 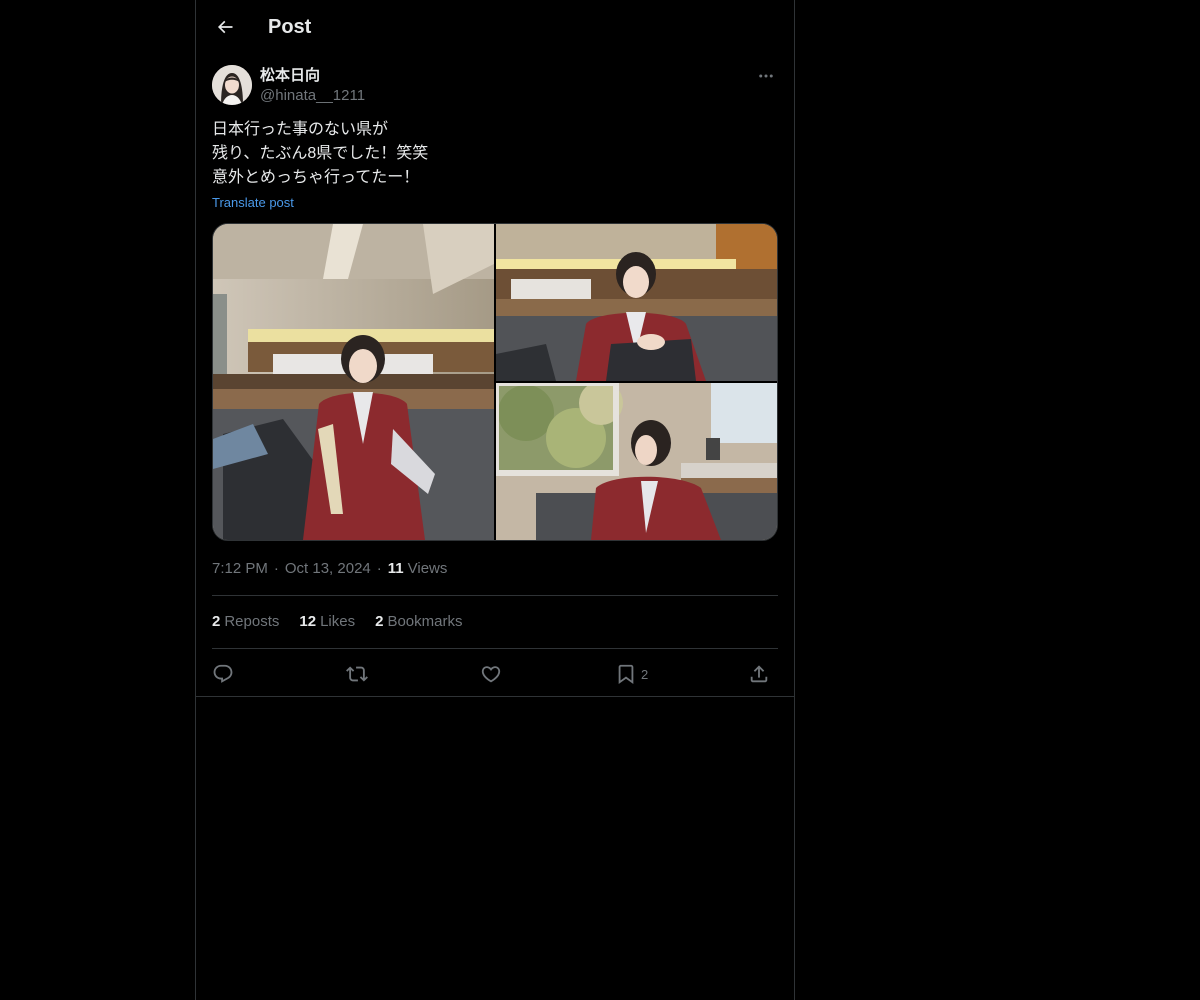 What do you see at coordinates (216, 621) in the screenshot?
I see `reposts-count: 2` at bounding box center [216, 621].